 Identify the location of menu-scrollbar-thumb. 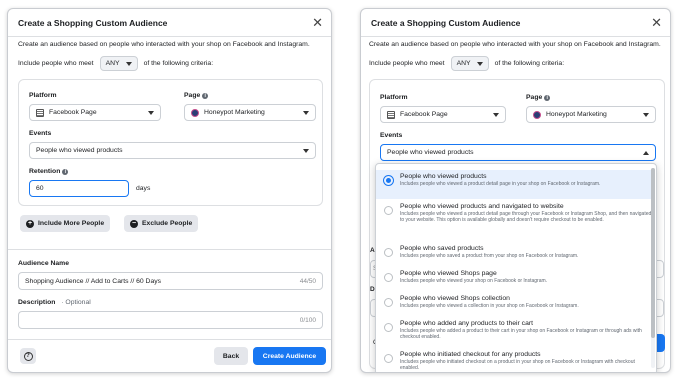
(653, 253).